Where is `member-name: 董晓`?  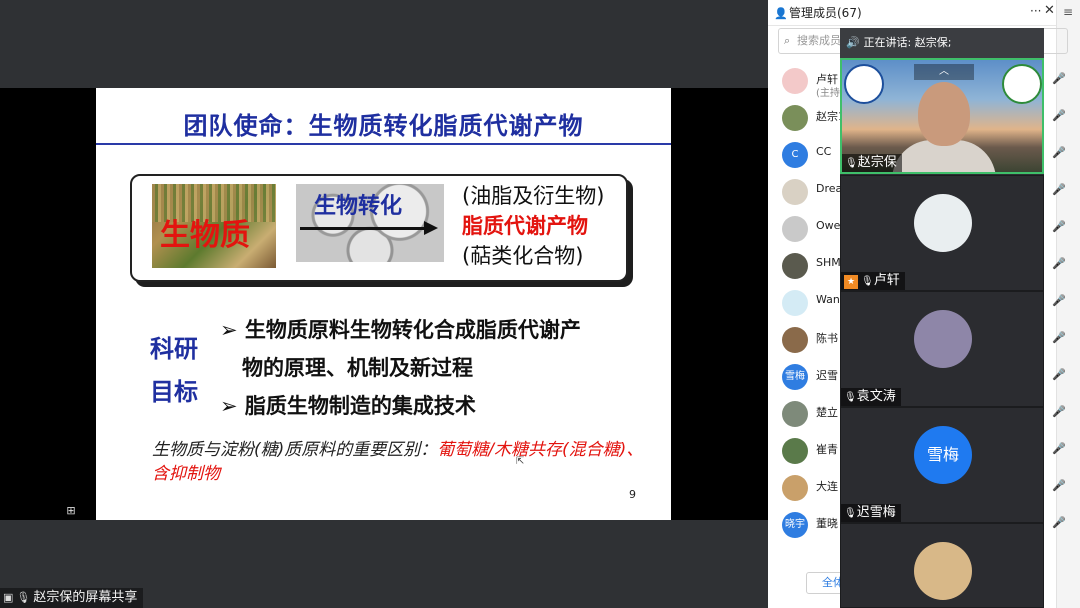 member-name: 董晓 is located at coordinates (827, 523).